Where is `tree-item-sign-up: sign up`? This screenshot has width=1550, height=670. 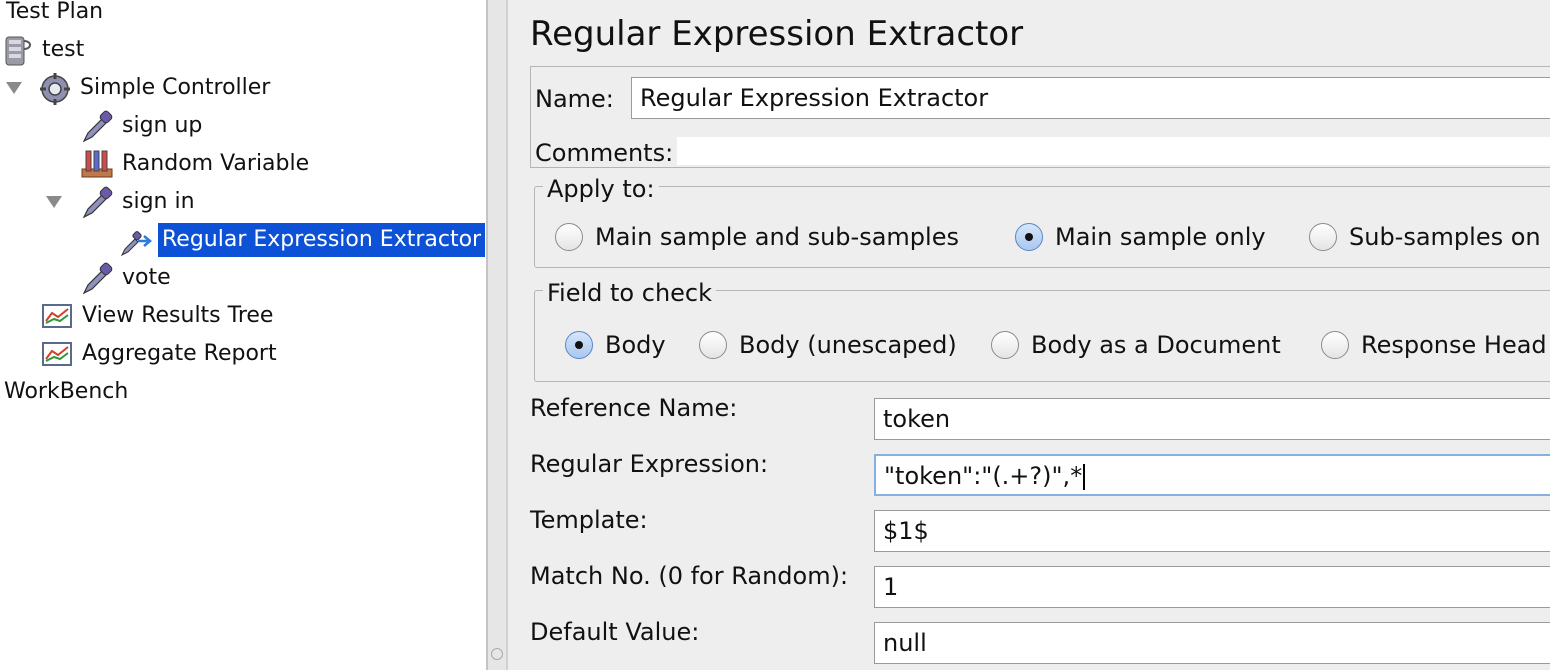 tree-item-sign-up: sign up is located at coordinates (143, 126).